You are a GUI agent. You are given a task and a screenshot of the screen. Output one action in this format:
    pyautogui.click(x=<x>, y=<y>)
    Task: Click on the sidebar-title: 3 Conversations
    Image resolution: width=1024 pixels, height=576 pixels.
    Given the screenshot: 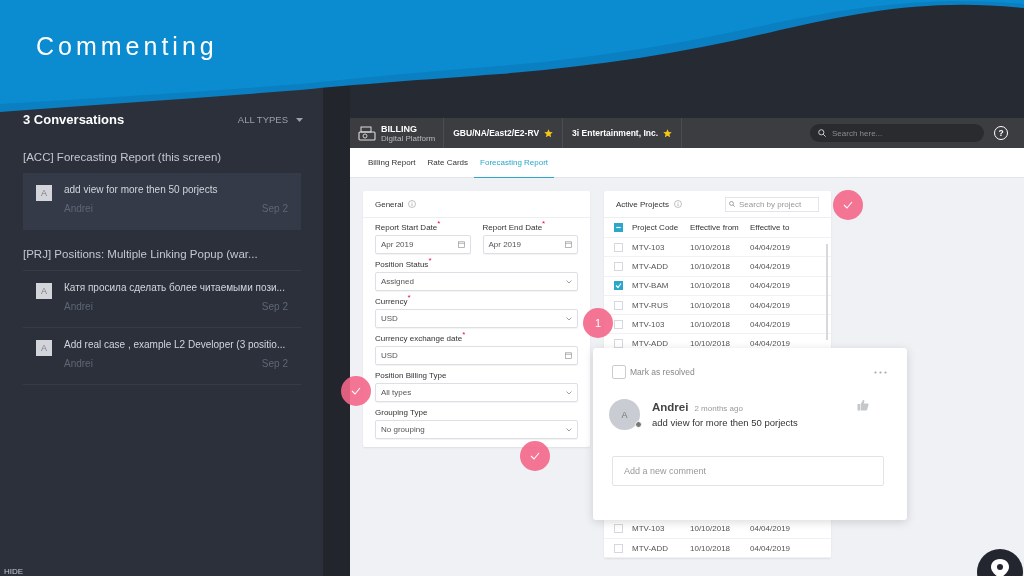 What is the action you would take?
    pyautogui.click(x=74, y=119)
    